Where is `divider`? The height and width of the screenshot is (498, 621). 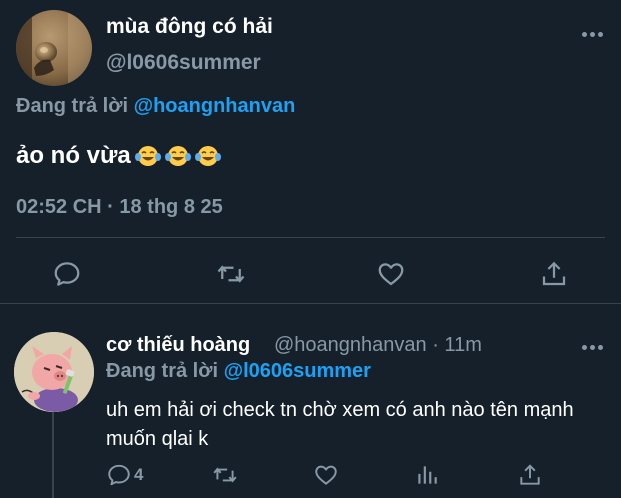
divider is located at coordinates (310, 237).